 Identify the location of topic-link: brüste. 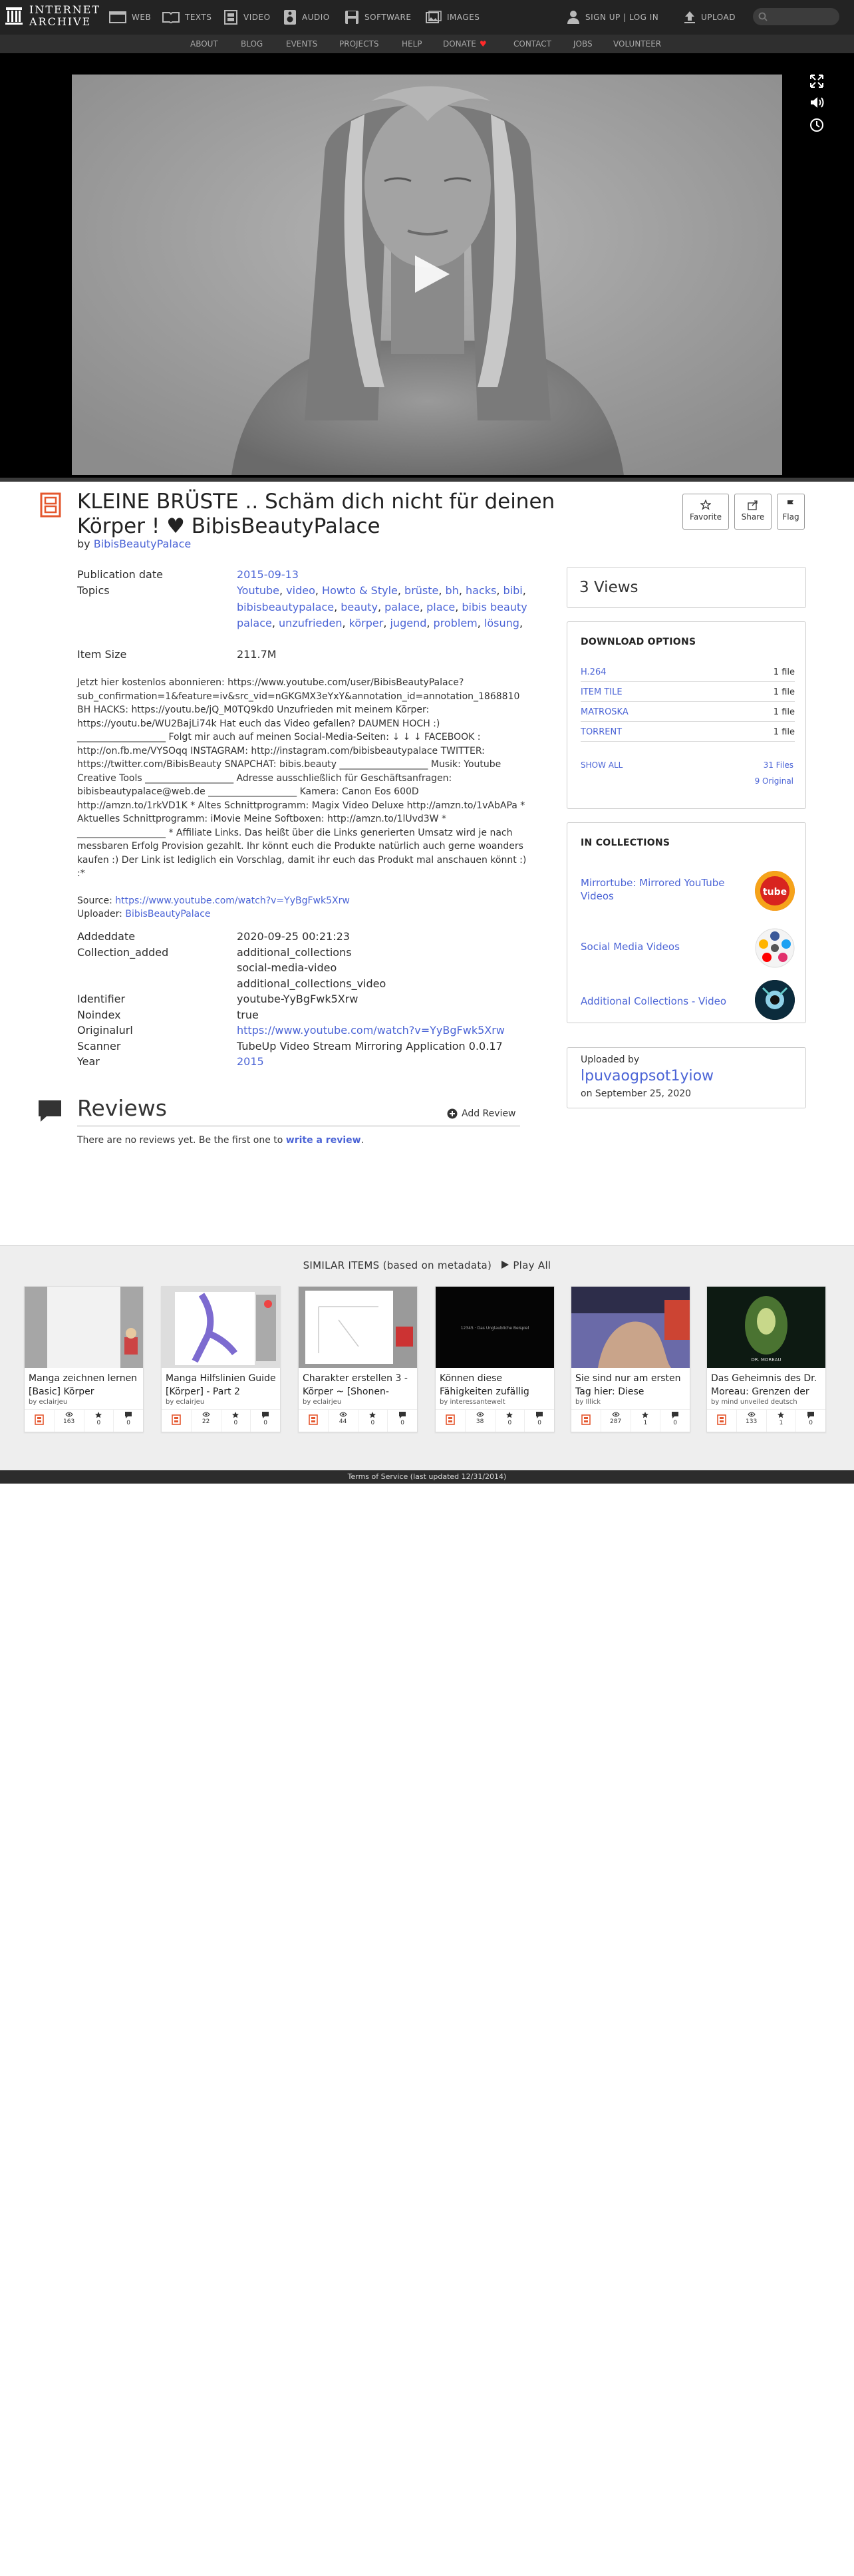
(421, 590).